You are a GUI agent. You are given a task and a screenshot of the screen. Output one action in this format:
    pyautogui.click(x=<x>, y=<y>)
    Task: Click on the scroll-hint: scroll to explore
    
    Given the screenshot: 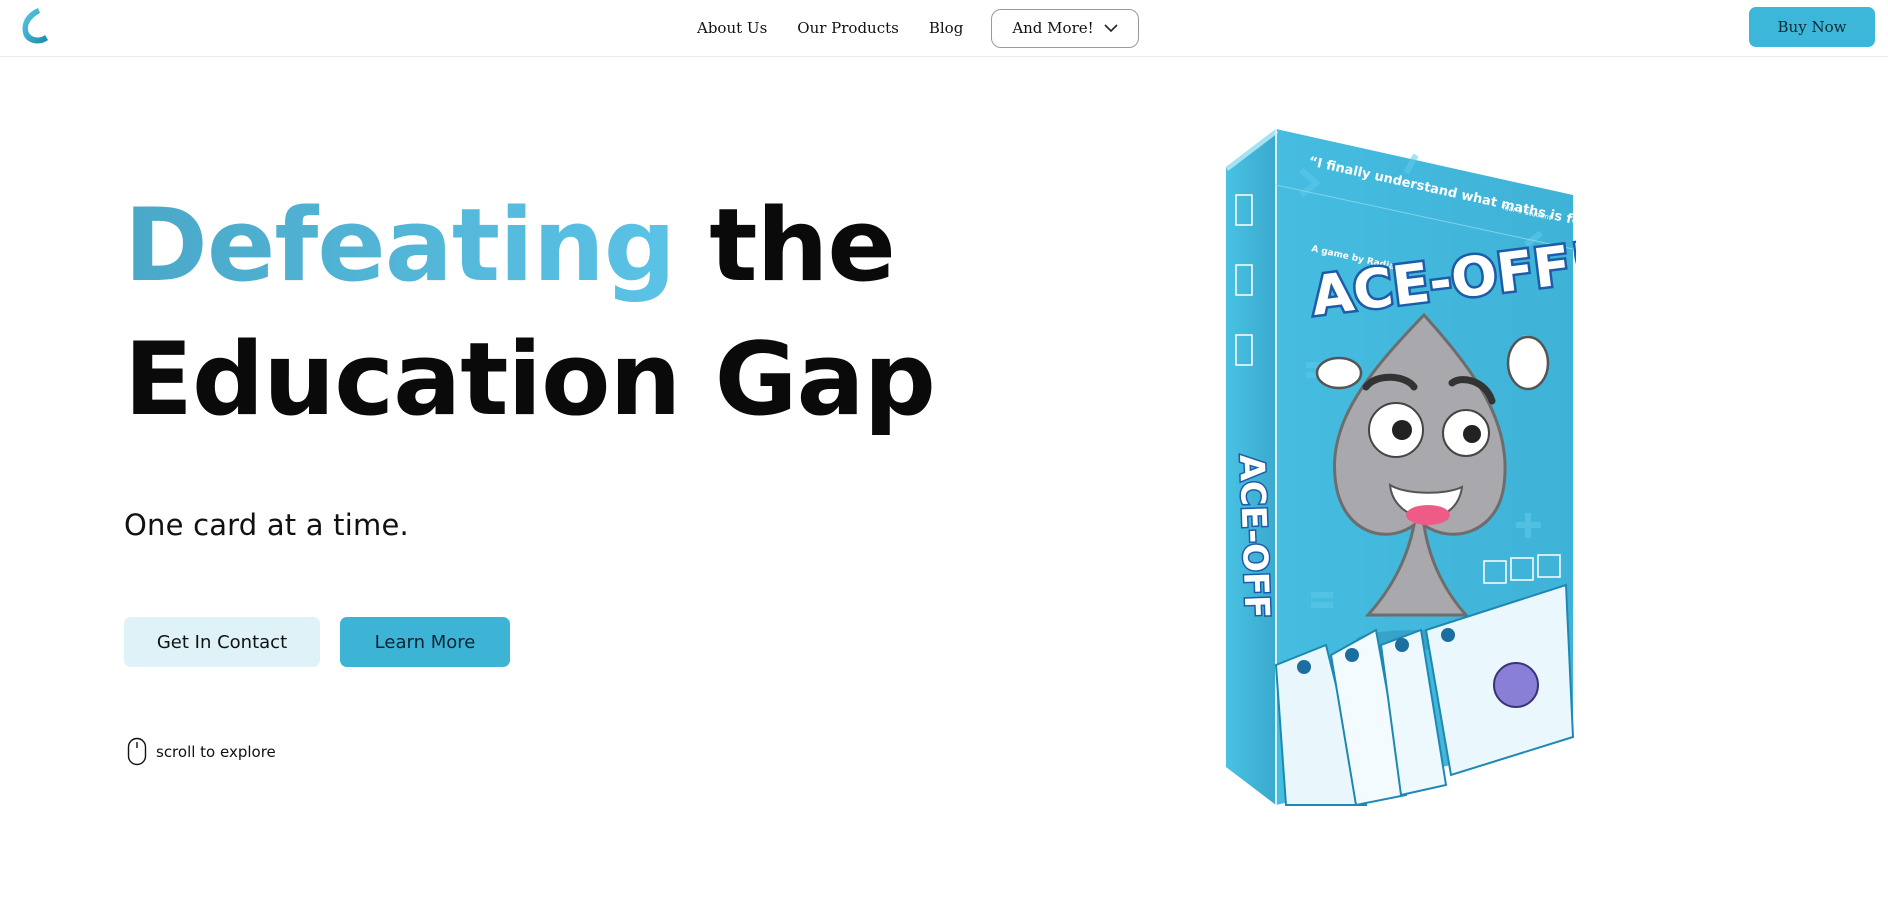 What is the action you would take?
    pyautogui.click(x=201, y=751)
    